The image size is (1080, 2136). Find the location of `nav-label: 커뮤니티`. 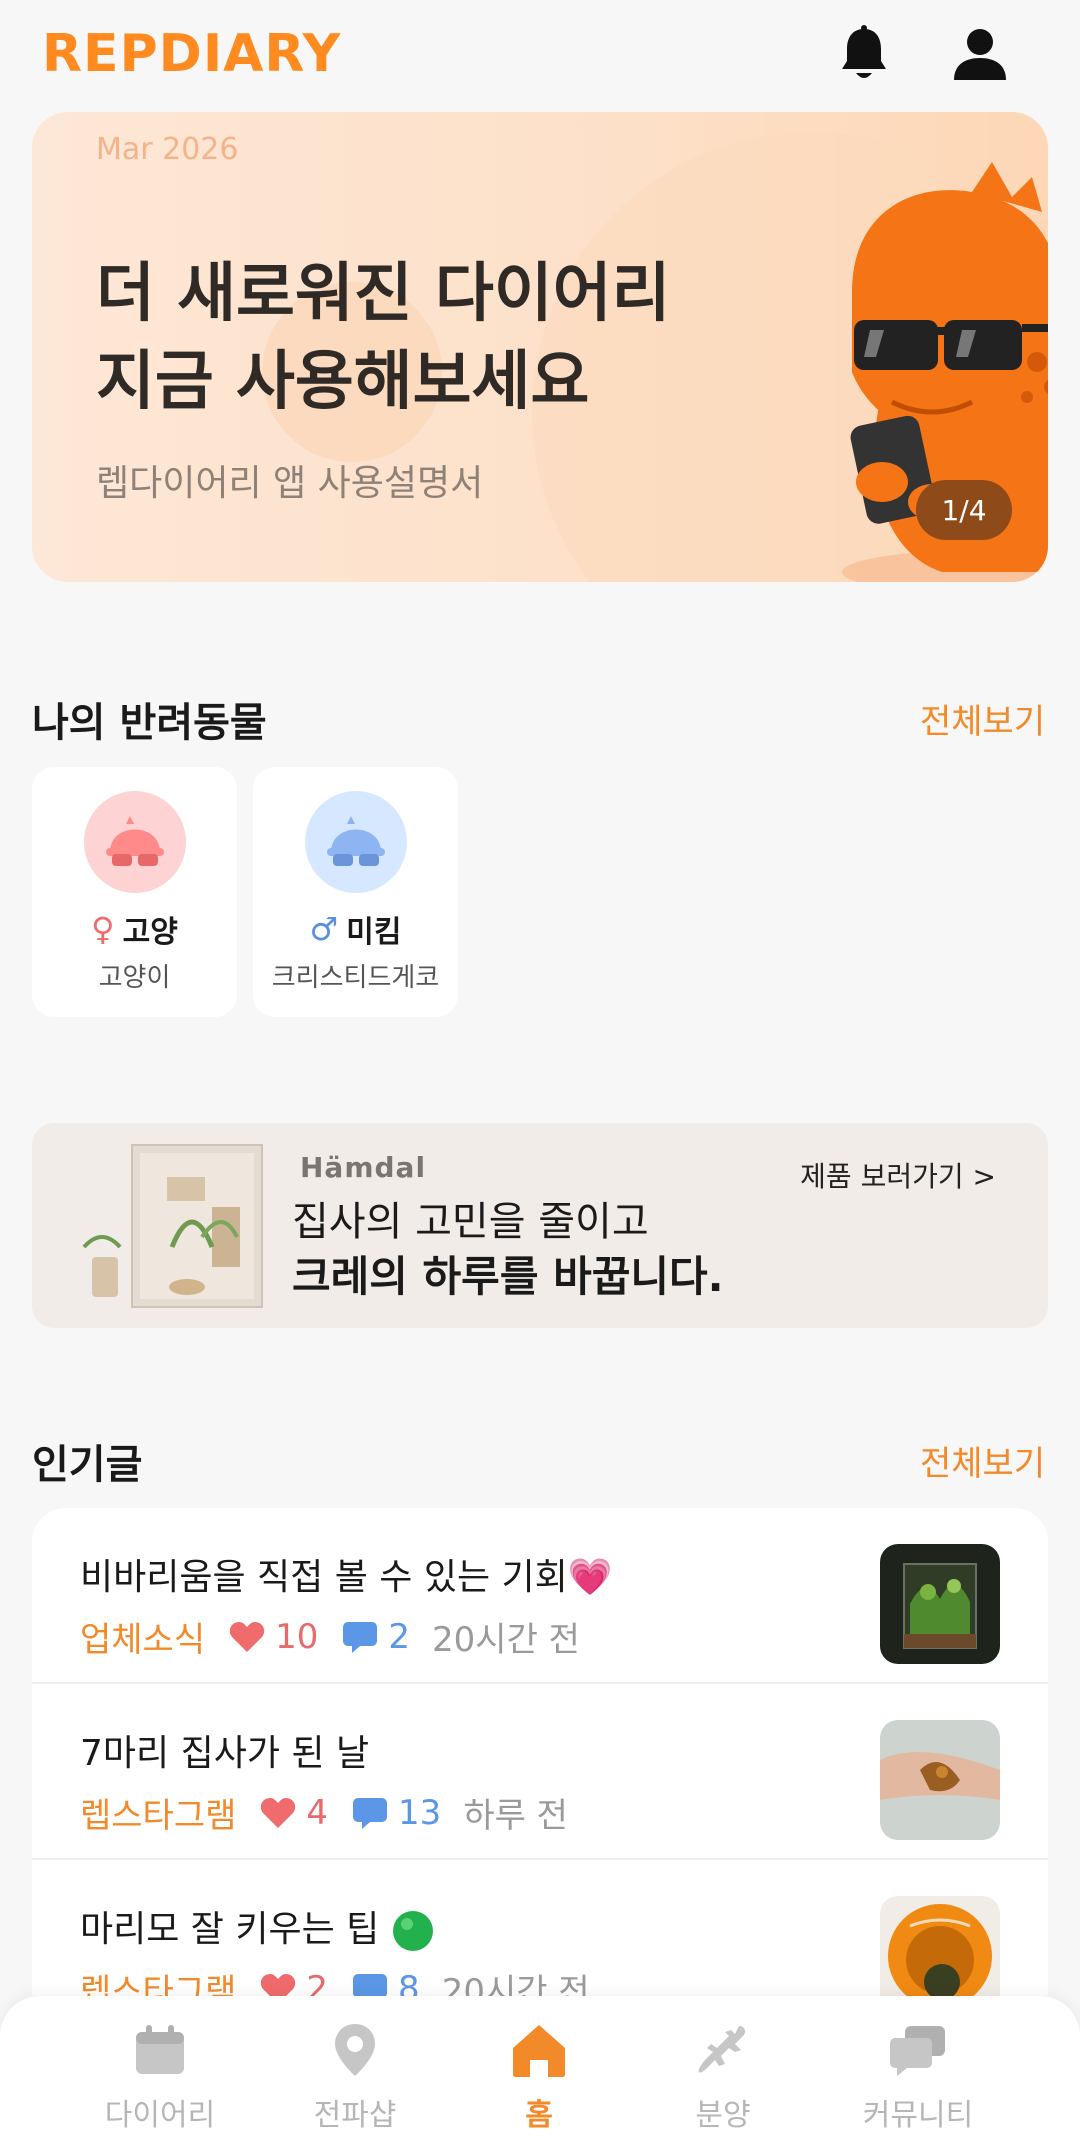

nav-label: 커뮤니티 is located at coordinates (918, 2115).